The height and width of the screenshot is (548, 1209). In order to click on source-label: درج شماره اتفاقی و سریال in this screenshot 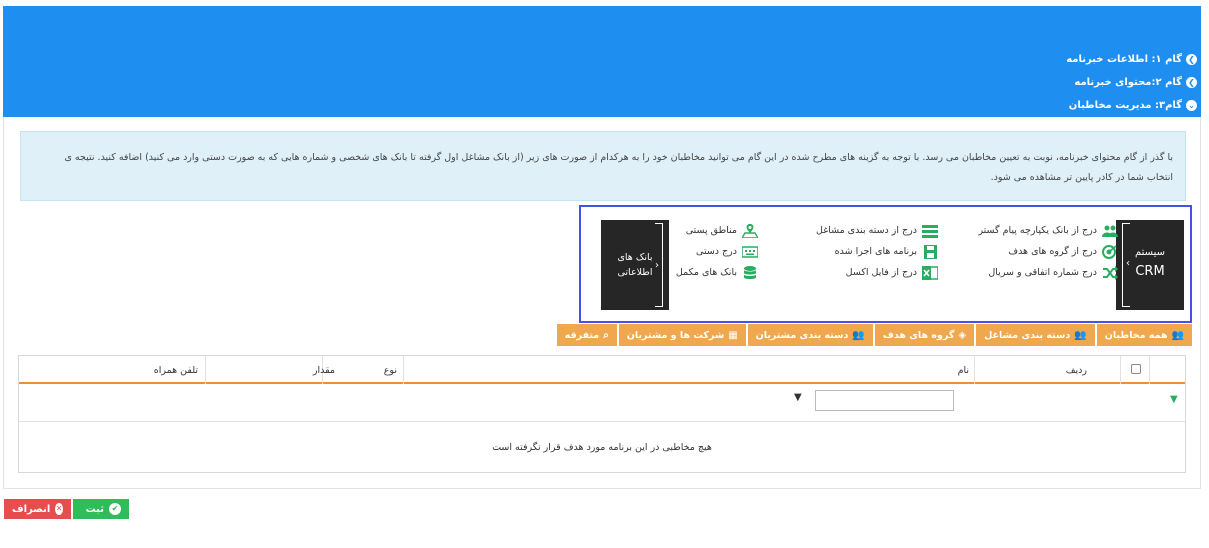, I will do `click(1042, 272)`.